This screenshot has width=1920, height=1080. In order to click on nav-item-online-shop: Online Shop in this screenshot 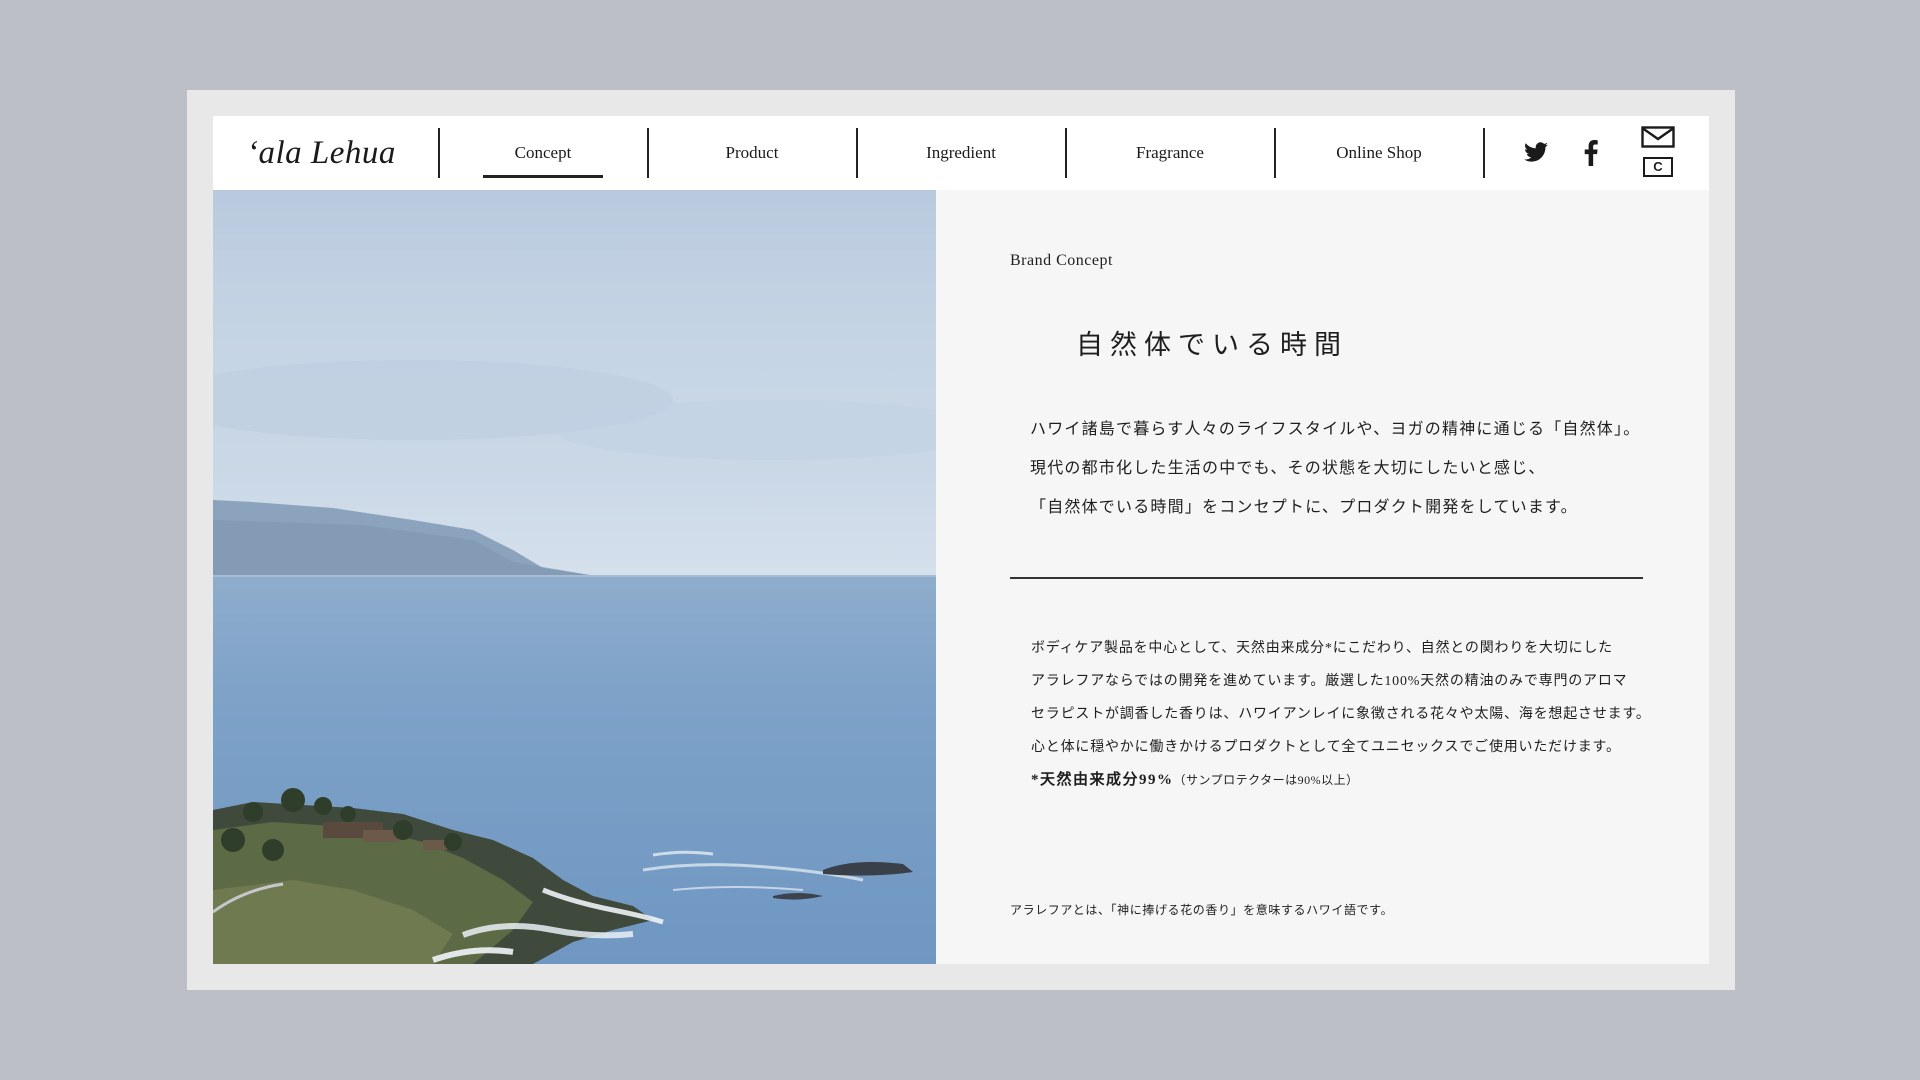, I will do `click(1379, 153)`.